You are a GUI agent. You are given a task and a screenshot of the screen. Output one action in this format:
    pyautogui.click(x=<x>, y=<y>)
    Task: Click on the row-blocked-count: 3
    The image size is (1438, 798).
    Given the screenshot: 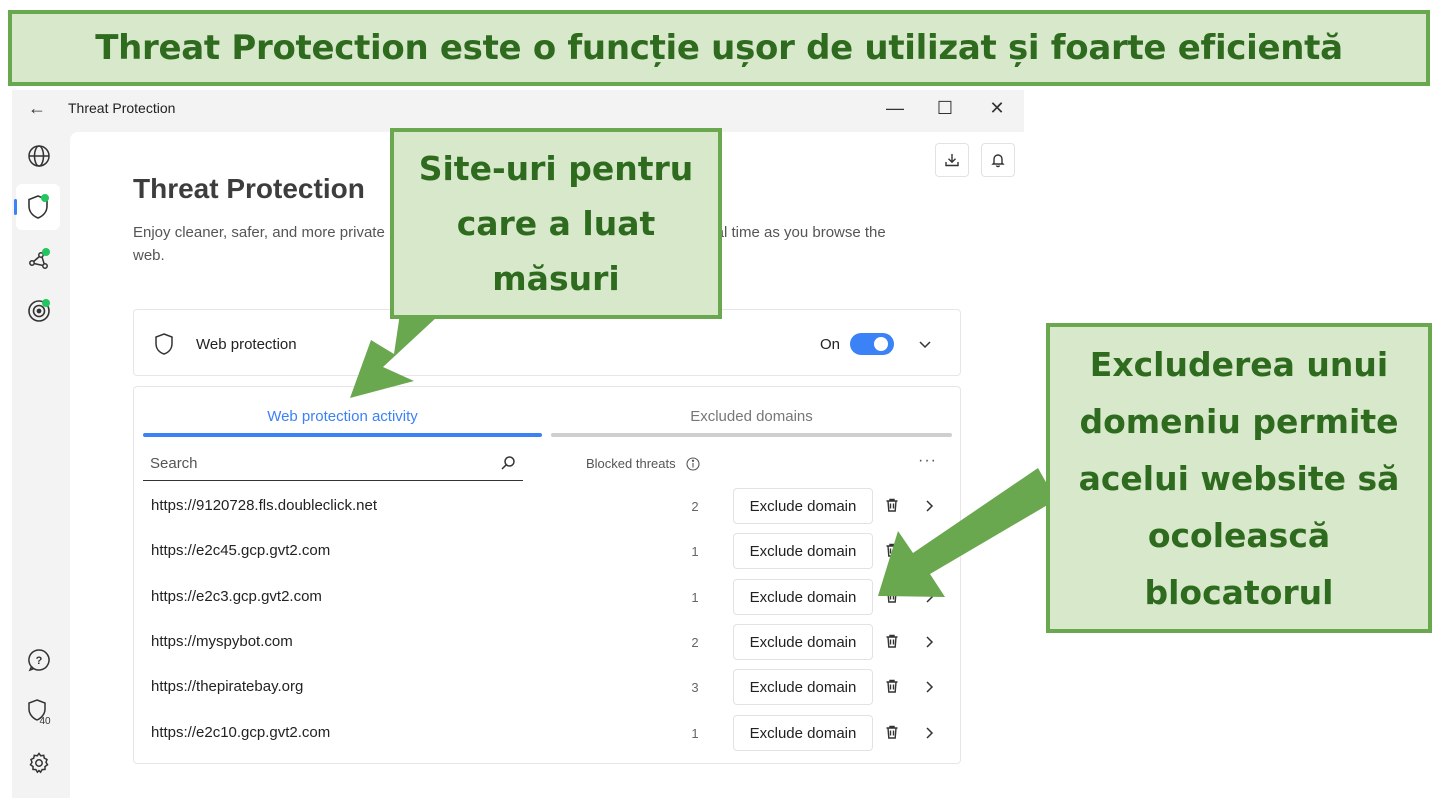 What is the action you would take?
    pyautogui.click(x=695, y=687)
    